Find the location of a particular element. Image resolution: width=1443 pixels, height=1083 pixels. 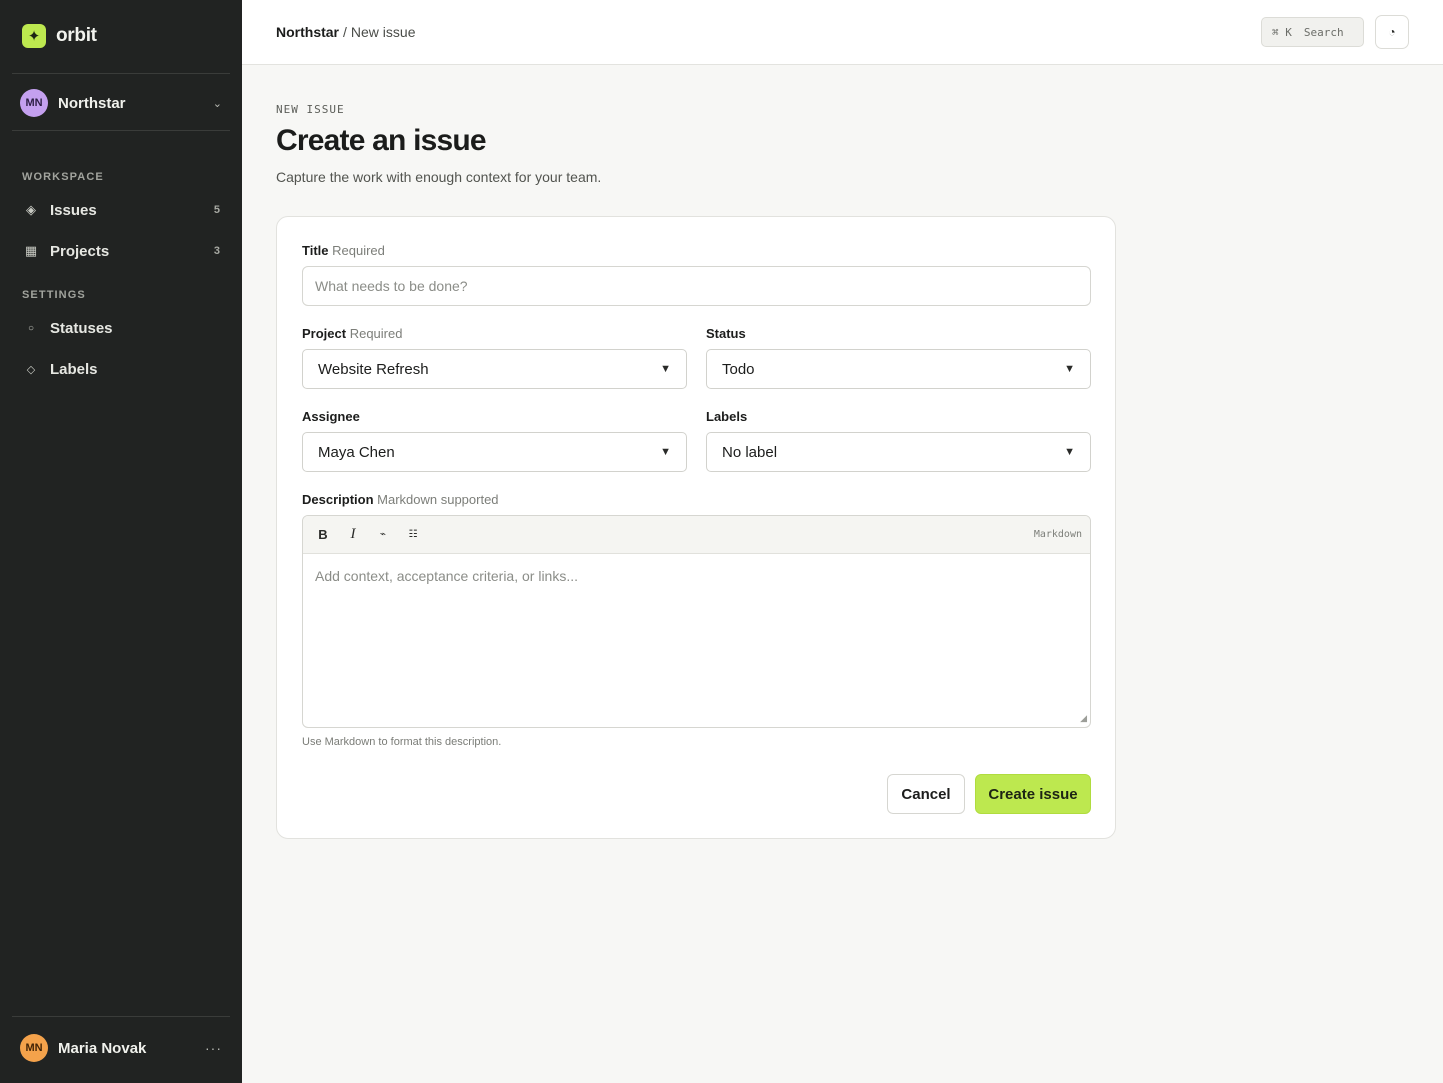

tag-diamond-icon: ◇ is located at coordinates (31, 369).